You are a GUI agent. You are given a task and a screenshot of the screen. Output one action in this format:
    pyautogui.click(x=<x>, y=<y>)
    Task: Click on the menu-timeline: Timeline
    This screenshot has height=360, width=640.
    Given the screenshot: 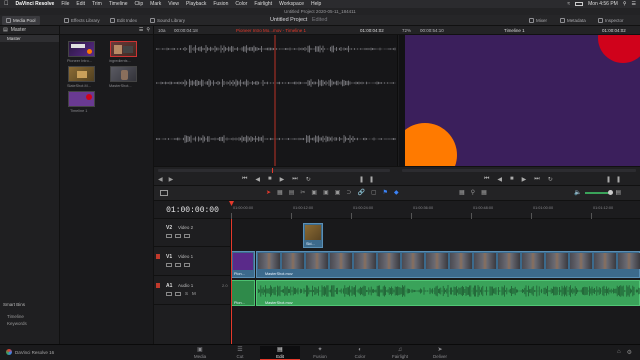 What is the action you would take?
    pyautogui.click(x=118, y=4)
    